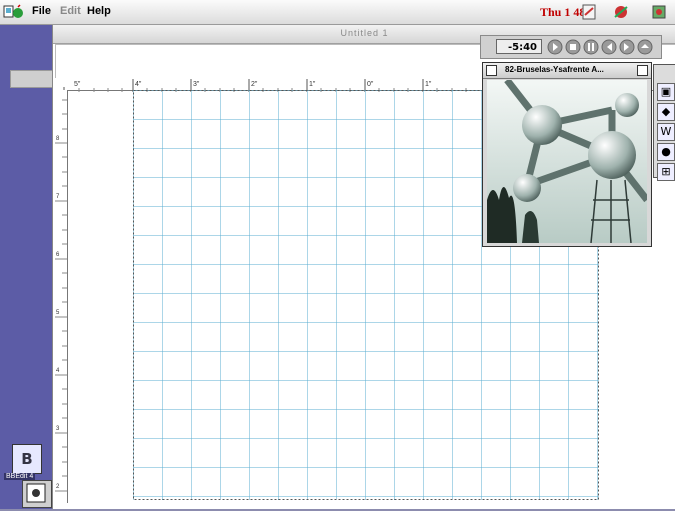 This screenshot has width=675, height=511. I want to click on play-button, so click(555, 49).